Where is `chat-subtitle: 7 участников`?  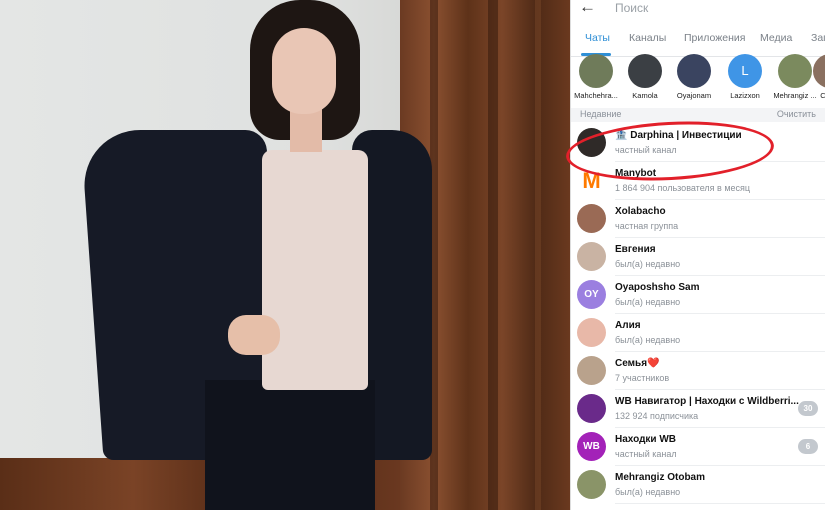 chat-subtitle: 7 участников is located at coordinates (642, 378).